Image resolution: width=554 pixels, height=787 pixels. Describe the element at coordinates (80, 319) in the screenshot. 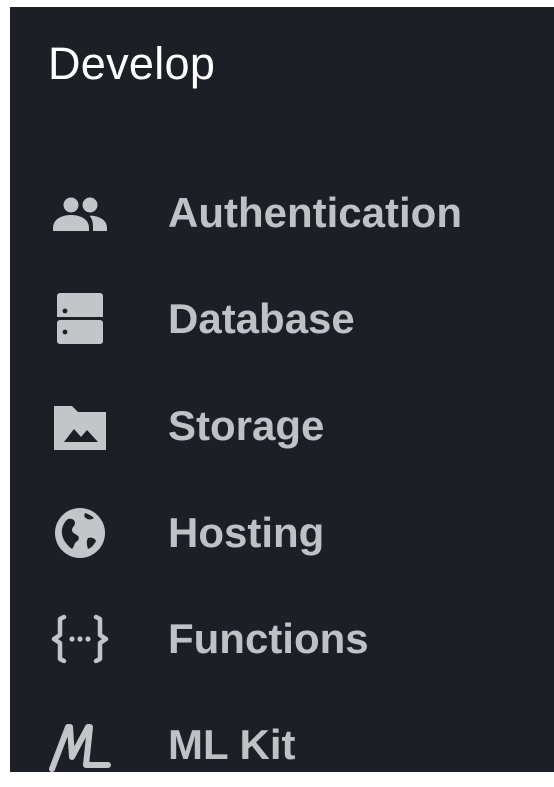

I see `database-icon` at that location.